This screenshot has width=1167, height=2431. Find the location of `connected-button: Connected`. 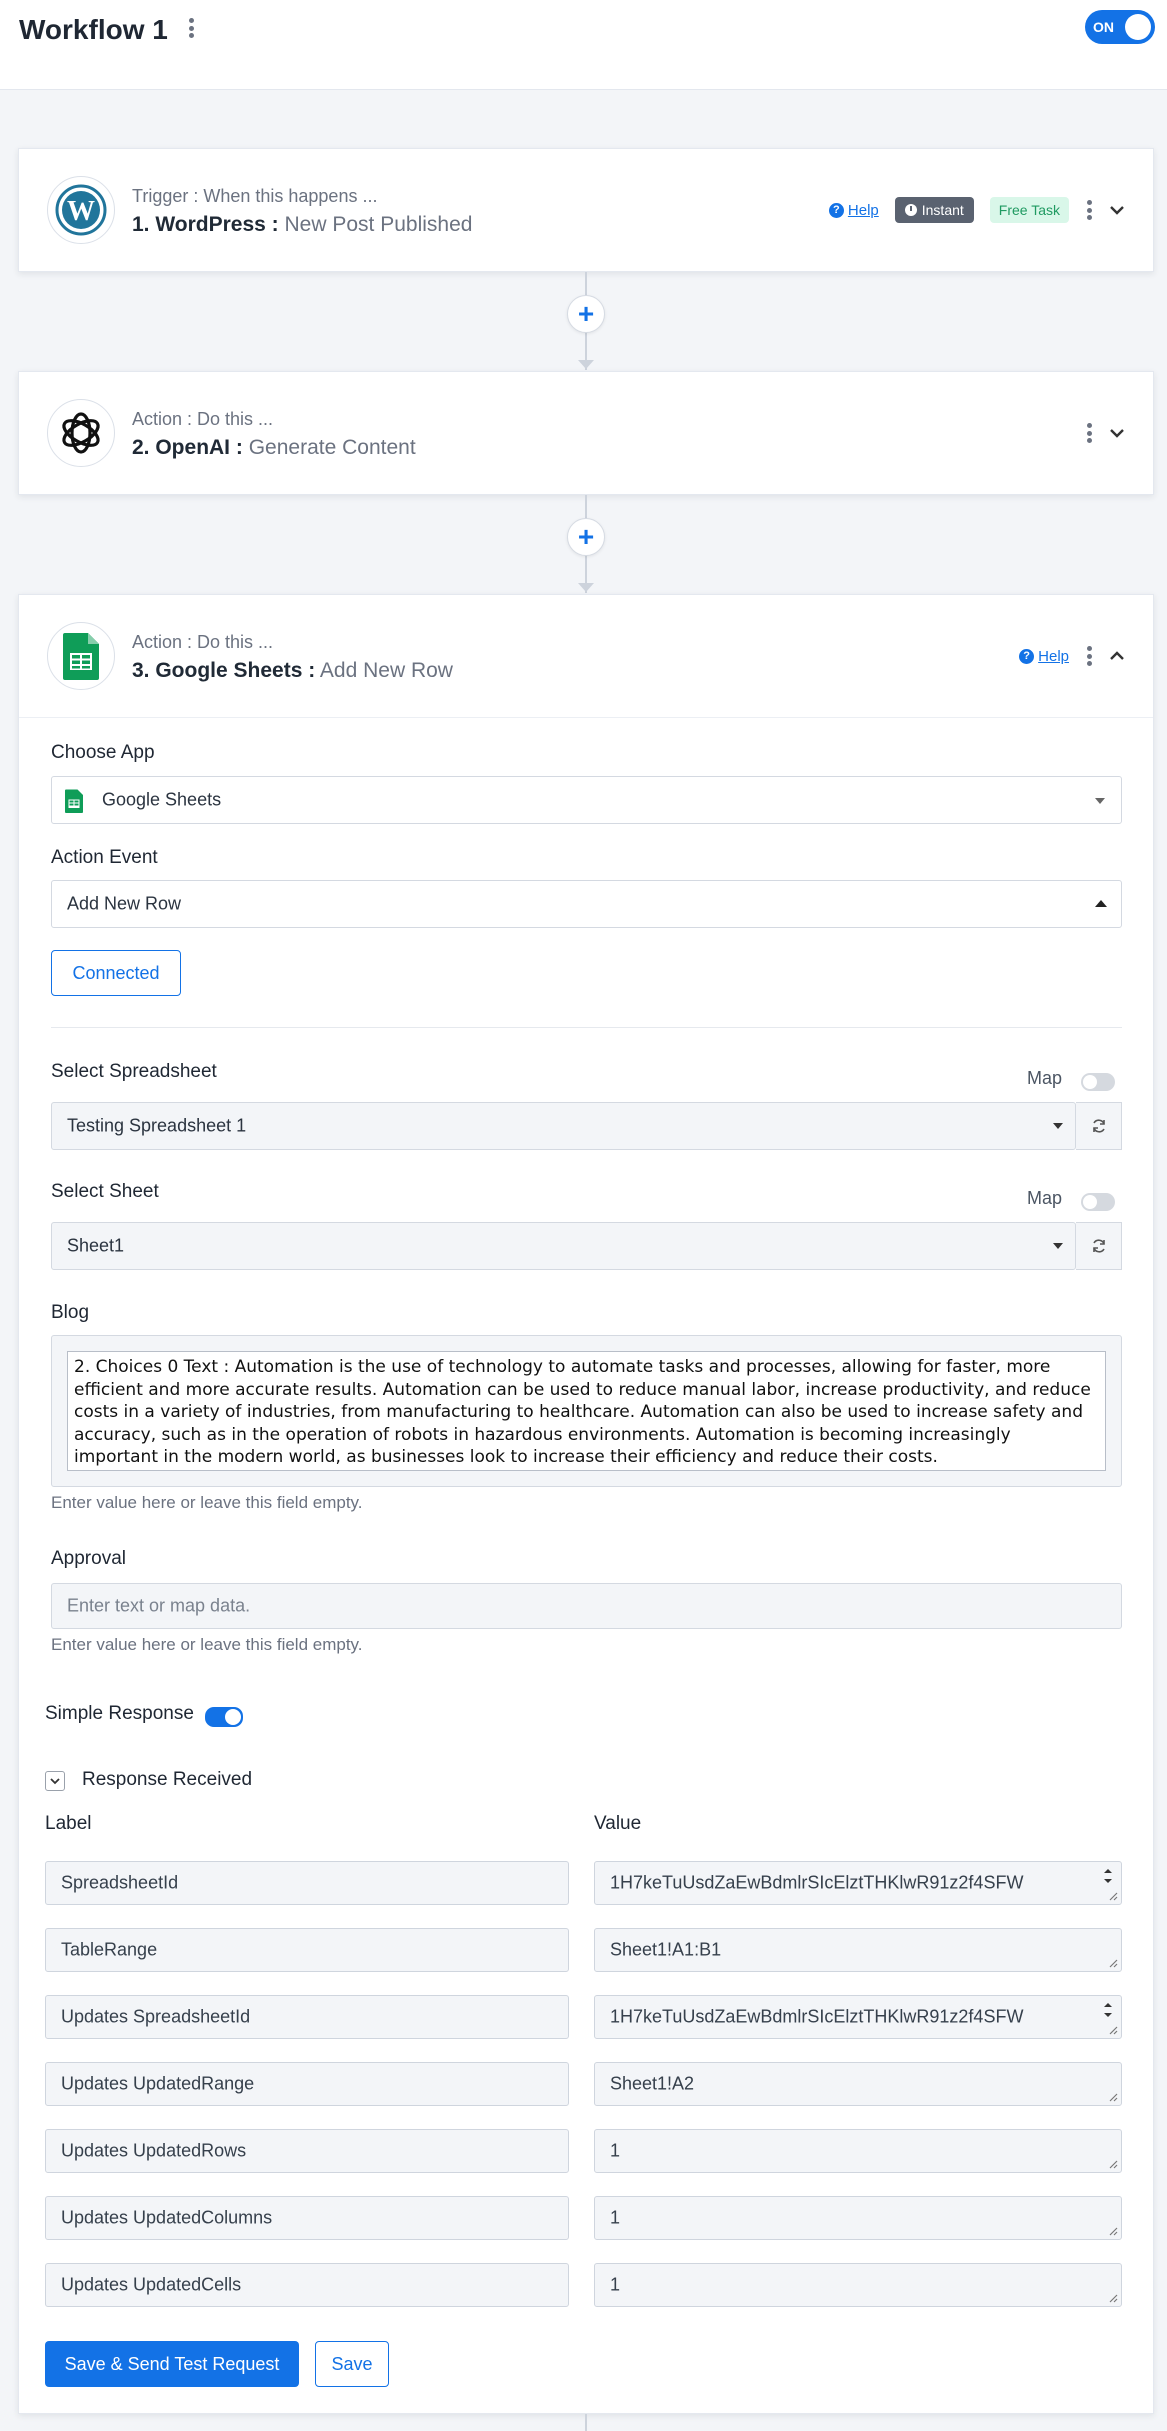

connected-button: Connected is located at coordinates (116, 973).